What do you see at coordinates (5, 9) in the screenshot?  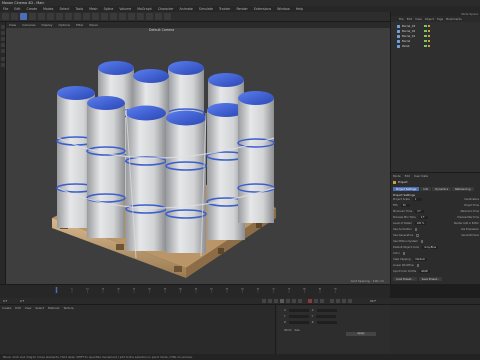 I see `menu-item-file: File` at bounding box center [5, 9].